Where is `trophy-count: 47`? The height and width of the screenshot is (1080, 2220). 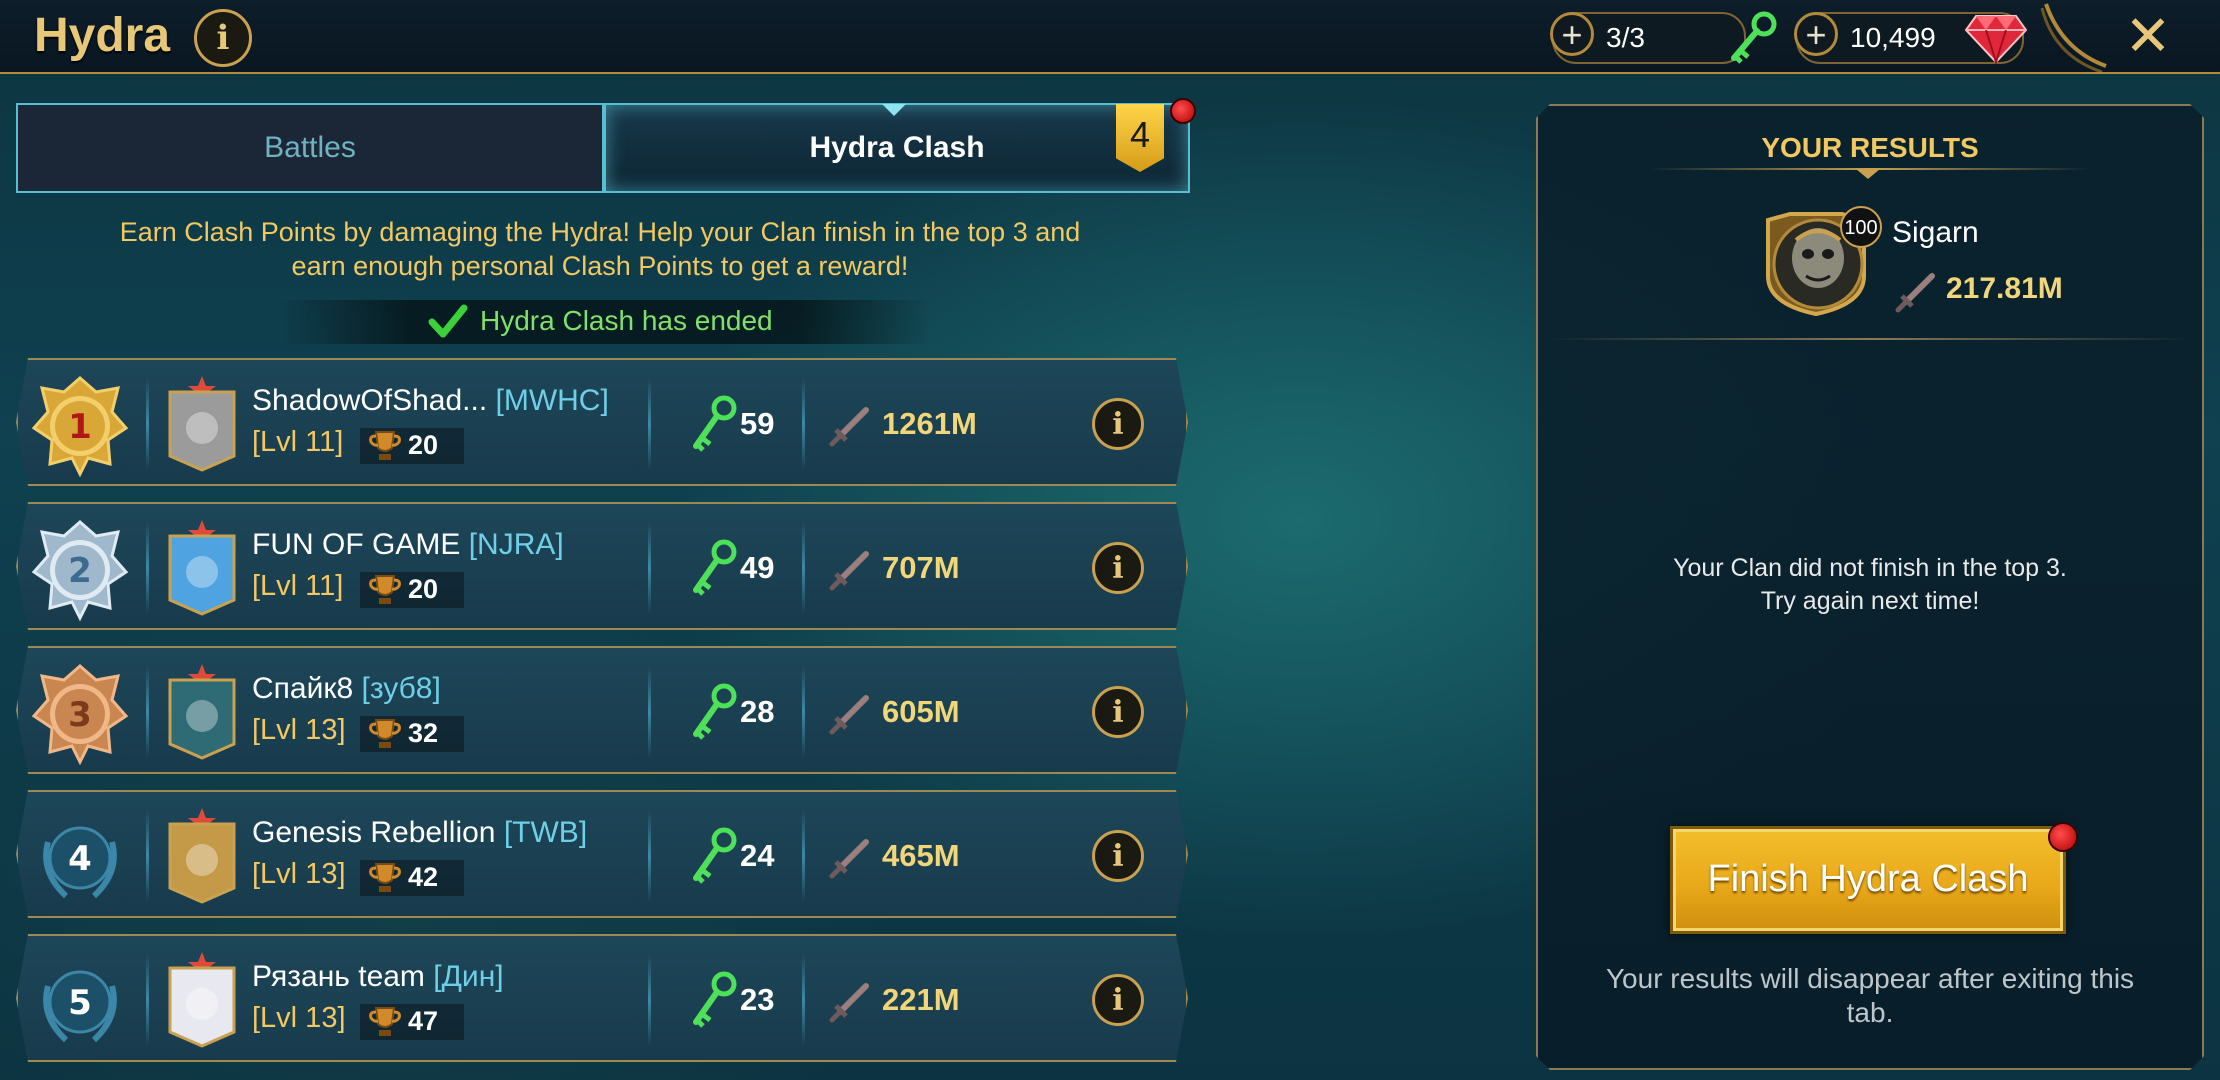 trophy-count: 47 is located at coordinates (423, 1021).